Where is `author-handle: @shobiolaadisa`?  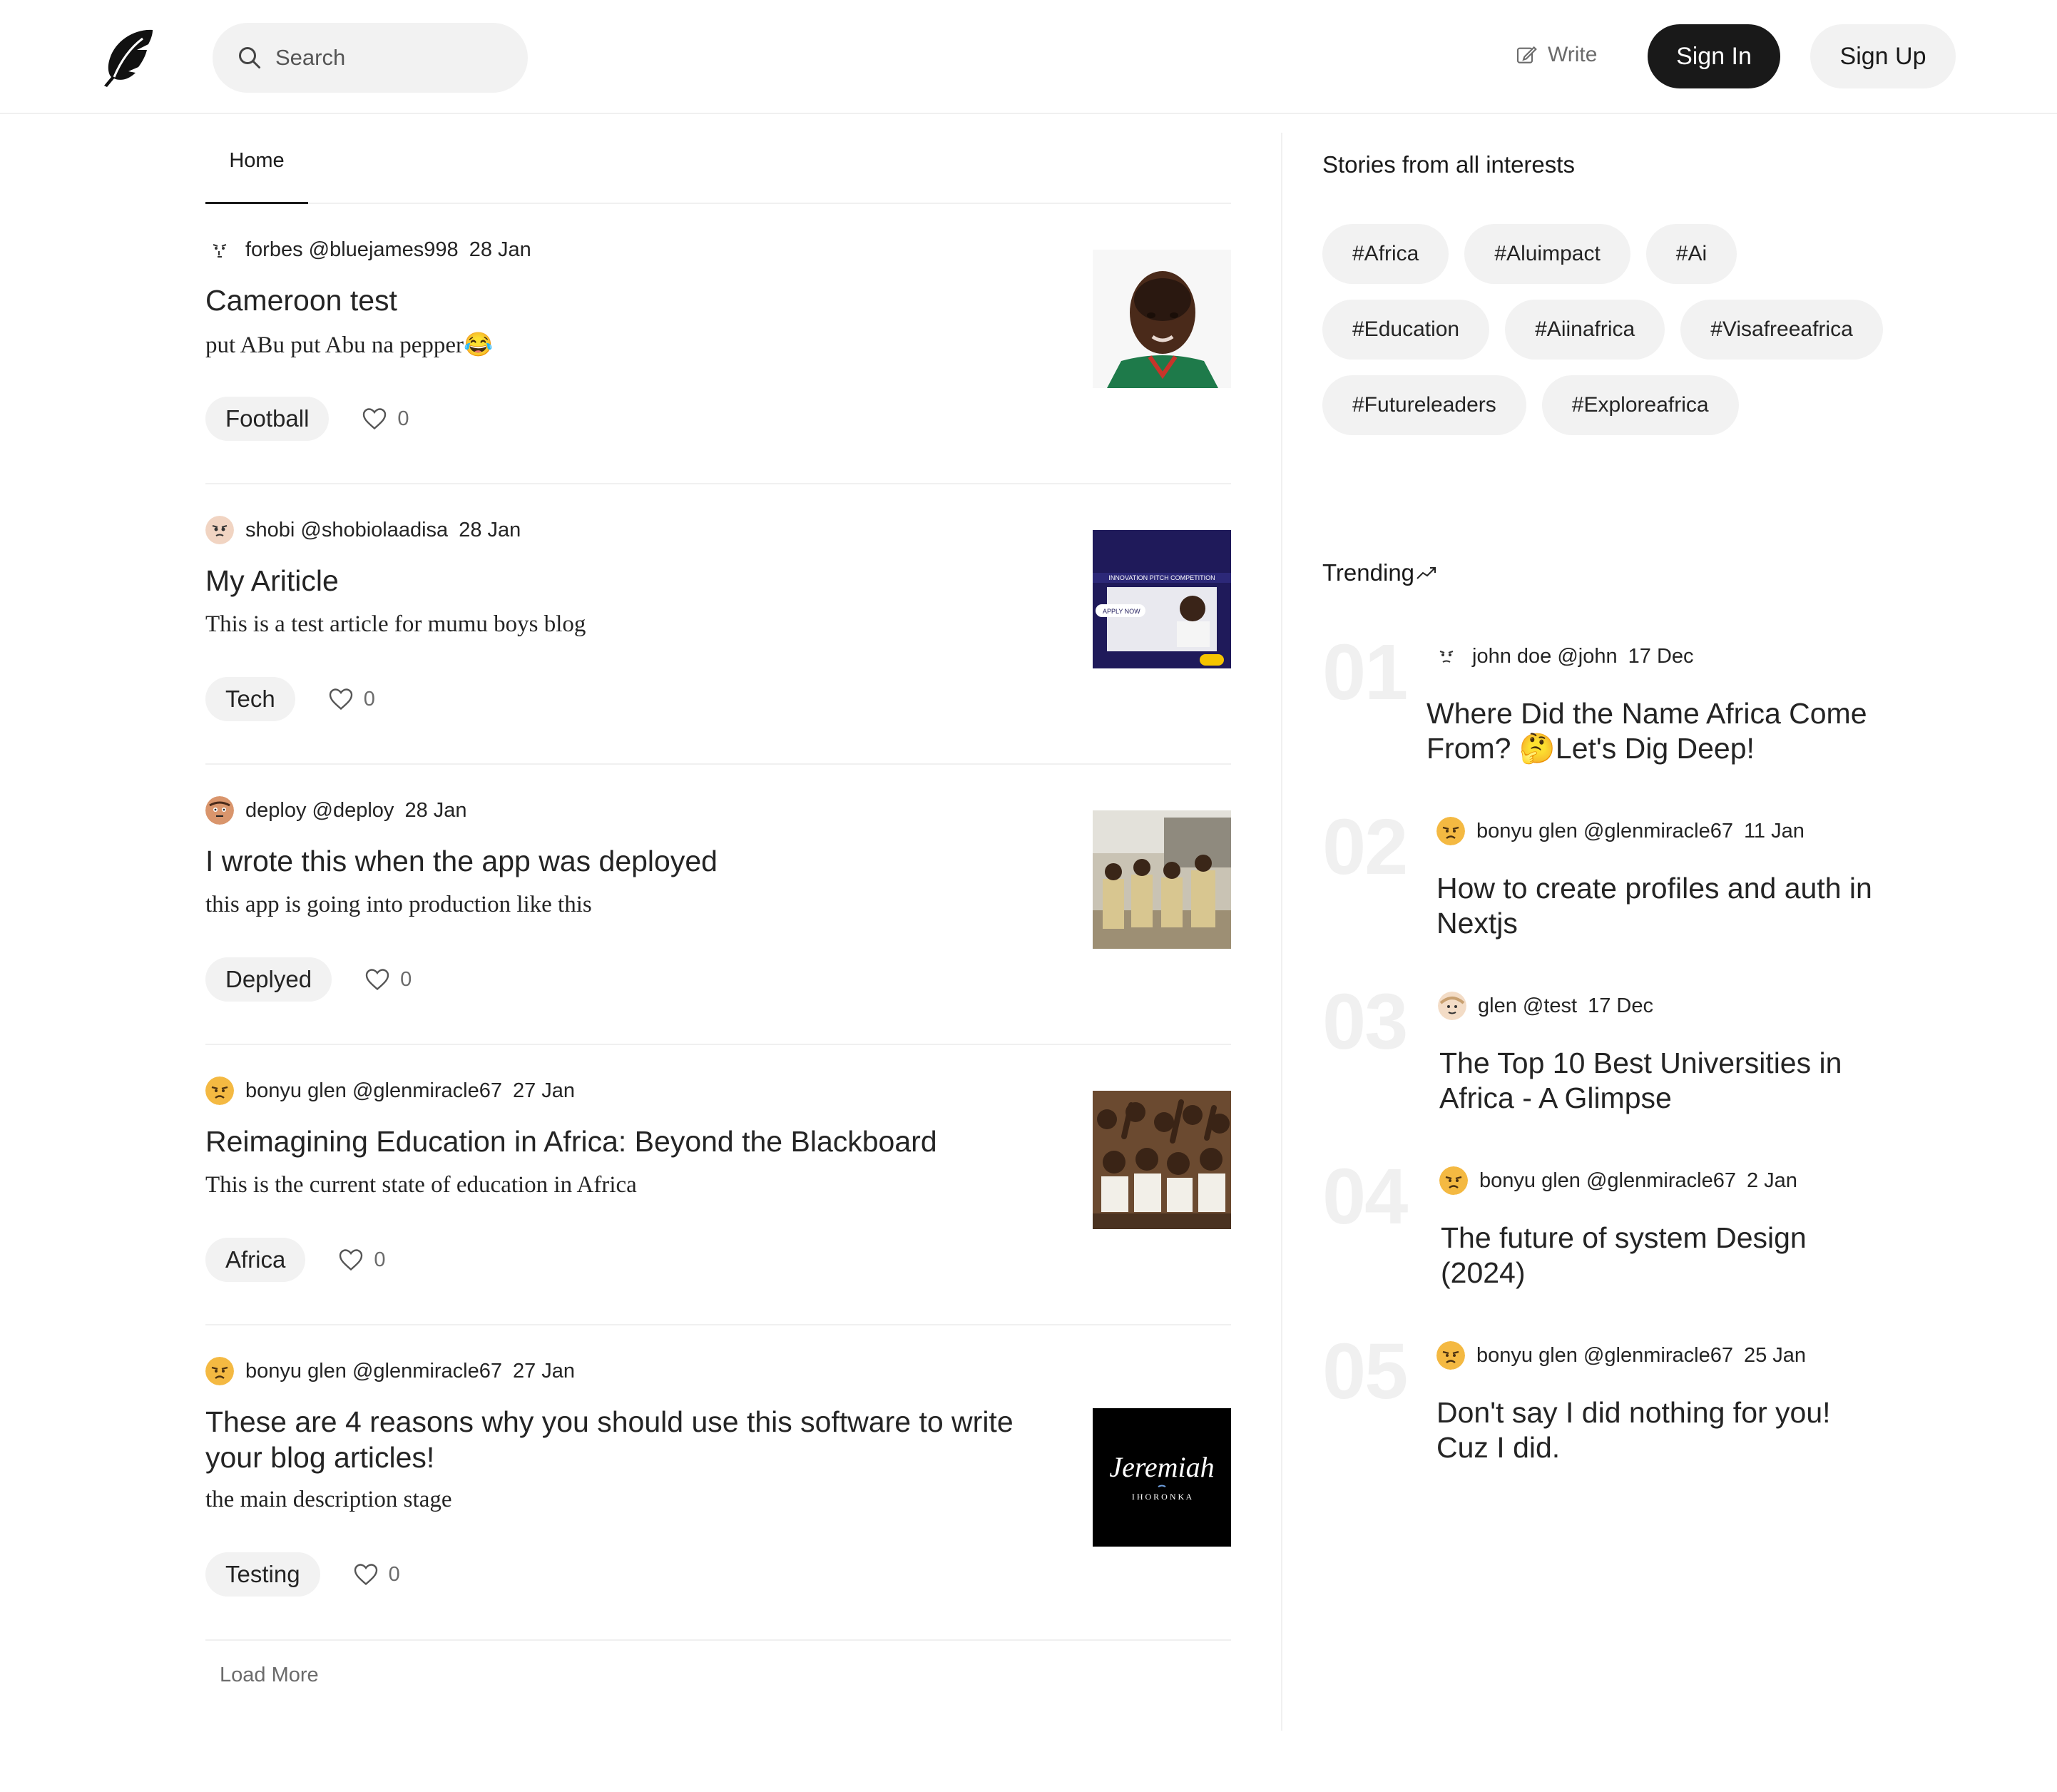
author-handle: @shobiolaadisa is located at coordinates (374, 530).